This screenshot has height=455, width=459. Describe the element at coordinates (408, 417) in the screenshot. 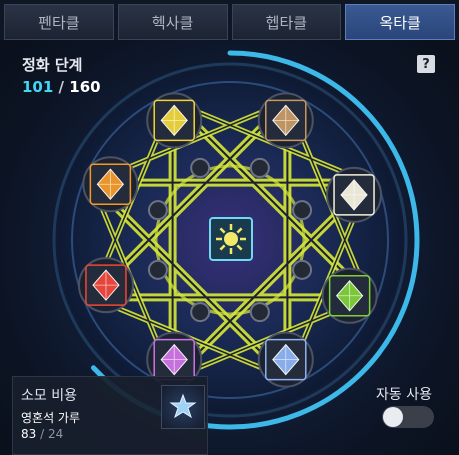

I see `auto-use-toggle` at that location.